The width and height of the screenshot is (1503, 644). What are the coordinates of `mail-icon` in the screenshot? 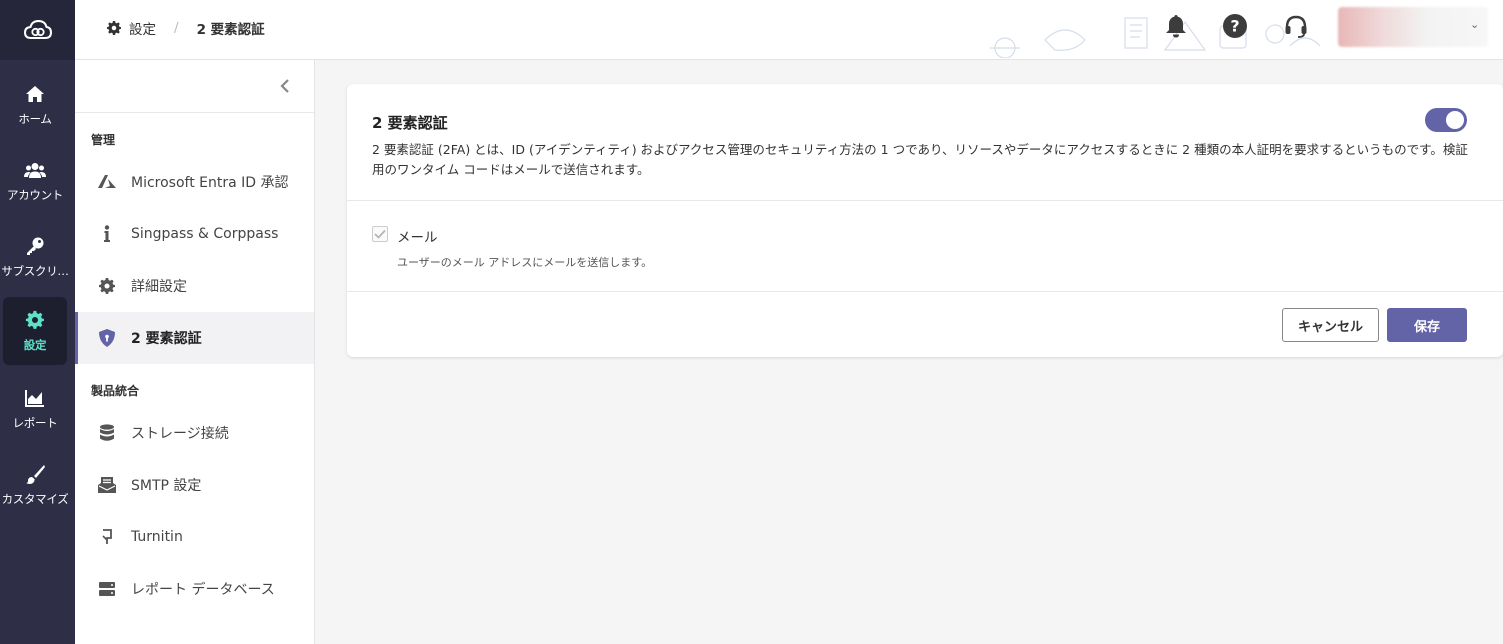 It's located at (107, 485).